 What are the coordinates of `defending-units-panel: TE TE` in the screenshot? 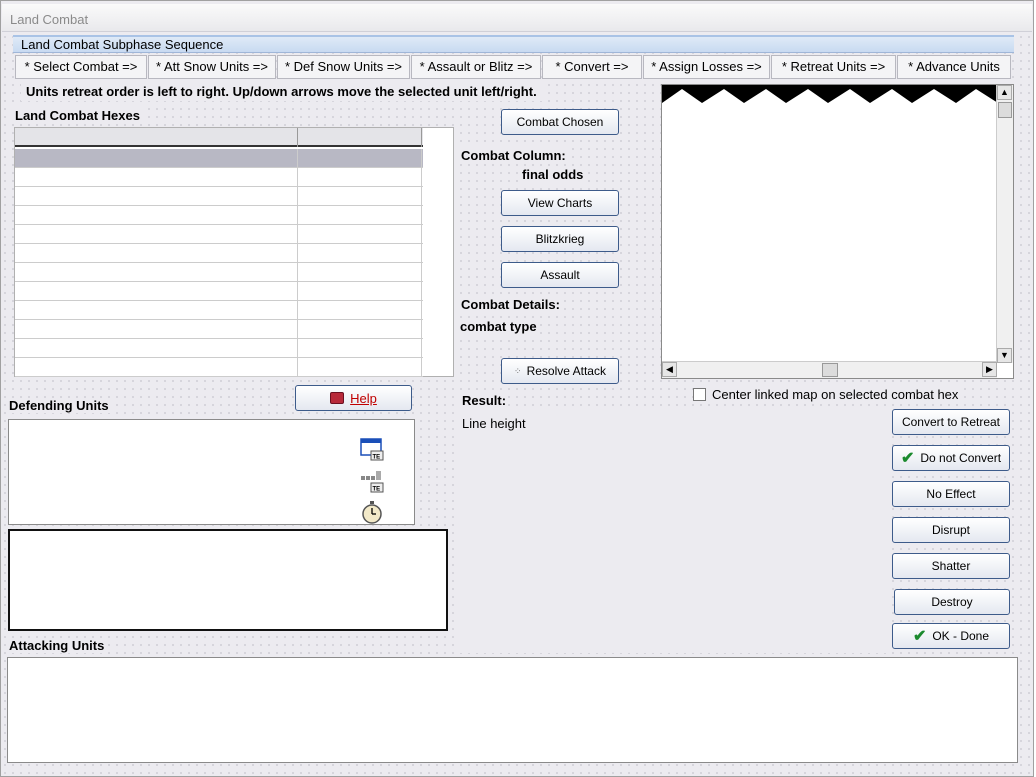 It's located at (211, 472).